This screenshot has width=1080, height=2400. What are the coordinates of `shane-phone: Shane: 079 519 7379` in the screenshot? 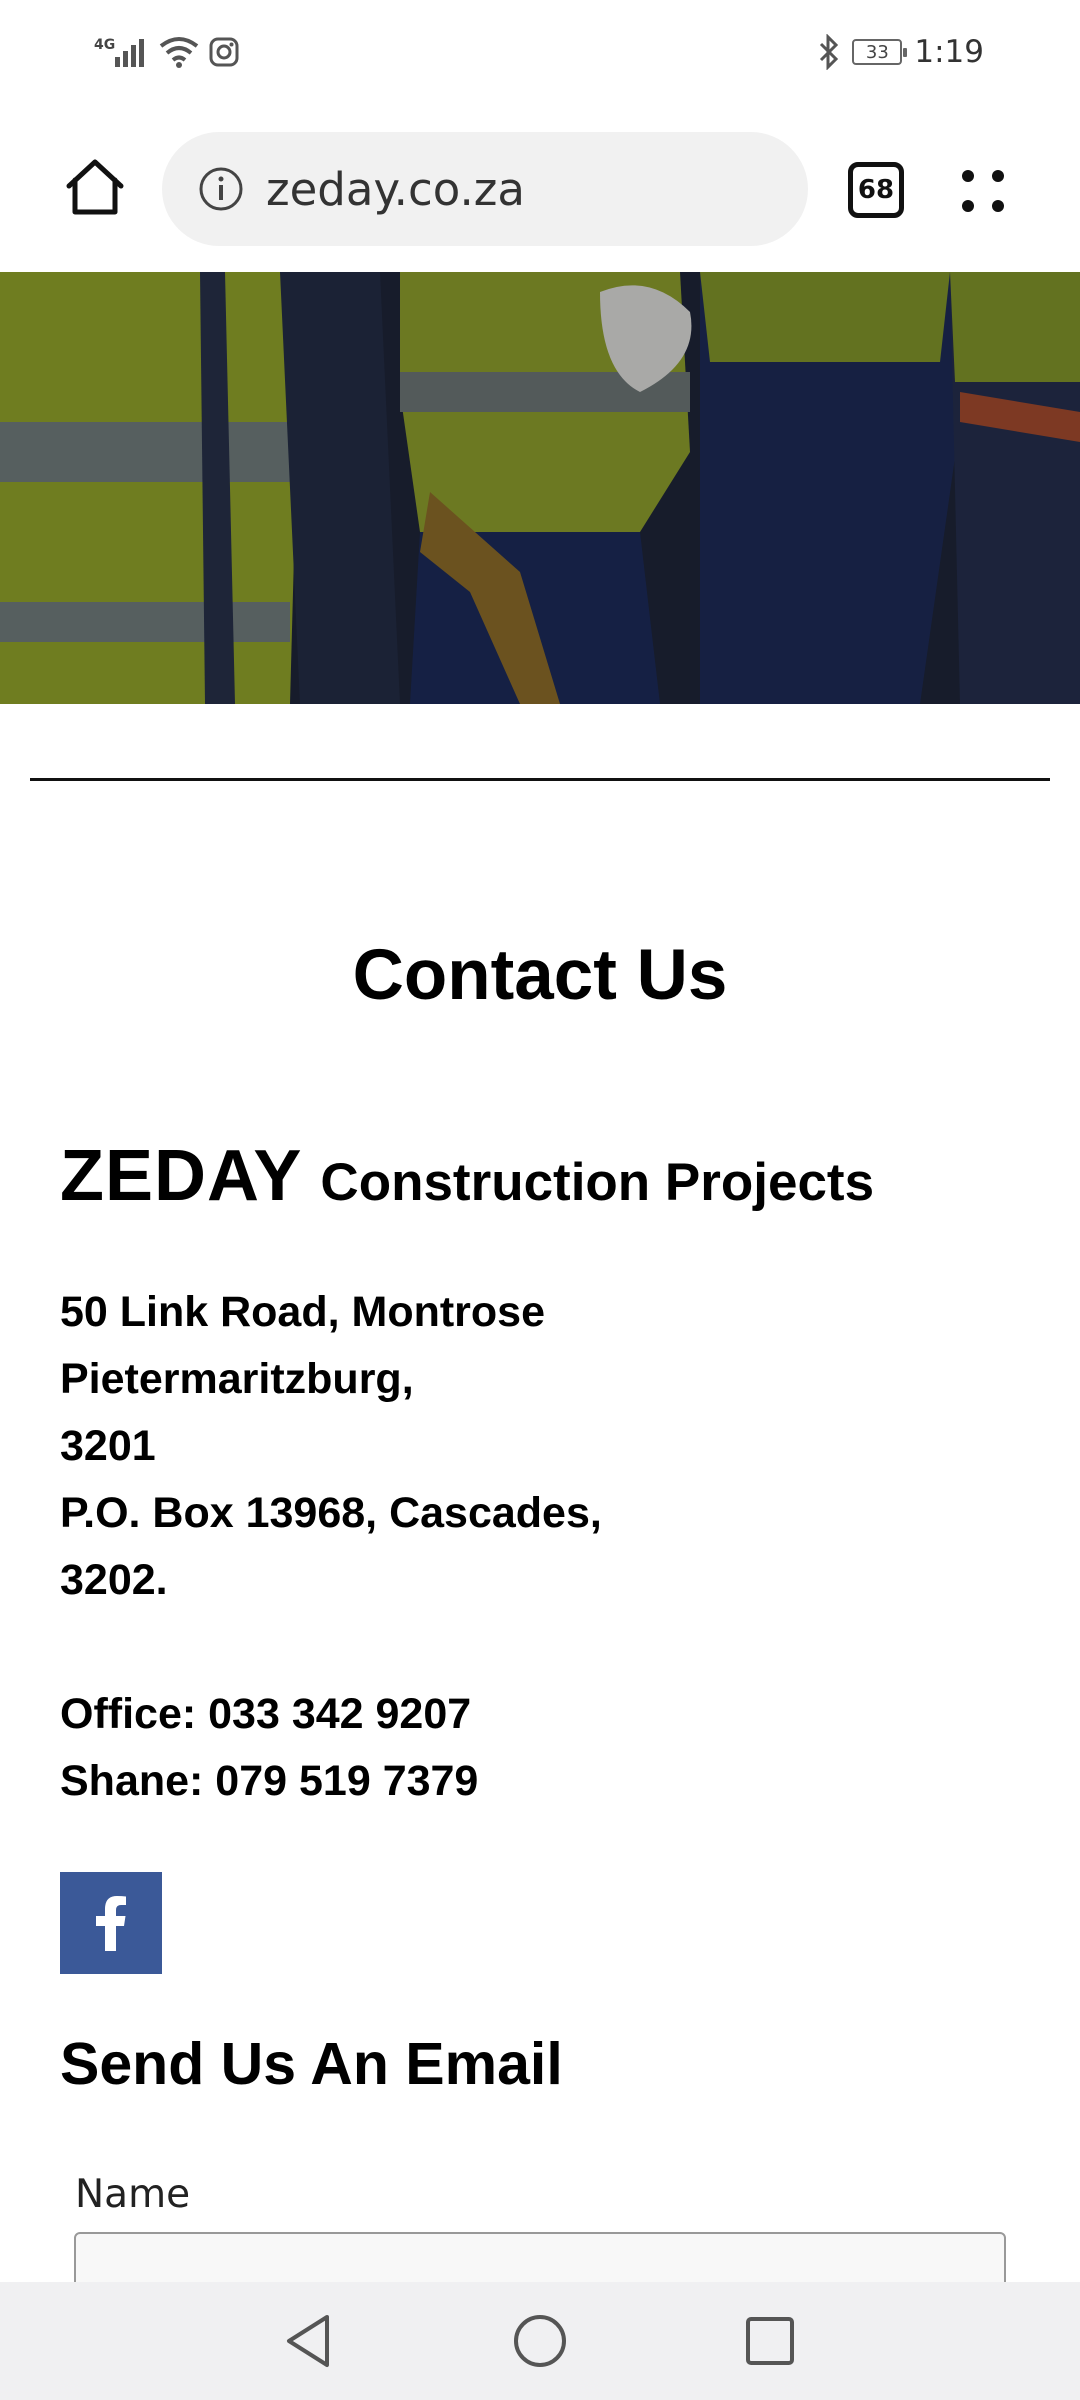 It's located at (269, 1781).